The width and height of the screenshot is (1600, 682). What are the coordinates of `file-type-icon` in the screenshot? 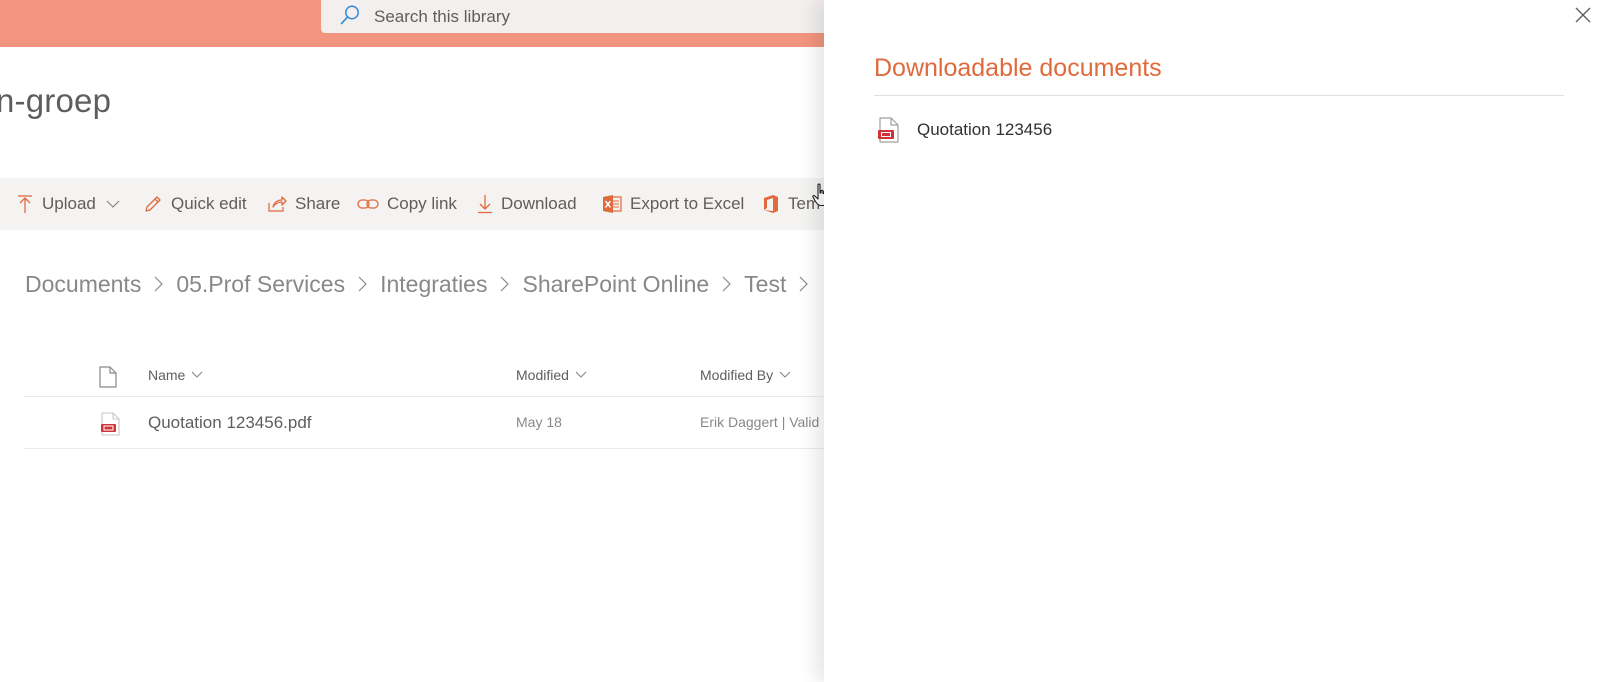 It's located at (108, 377).